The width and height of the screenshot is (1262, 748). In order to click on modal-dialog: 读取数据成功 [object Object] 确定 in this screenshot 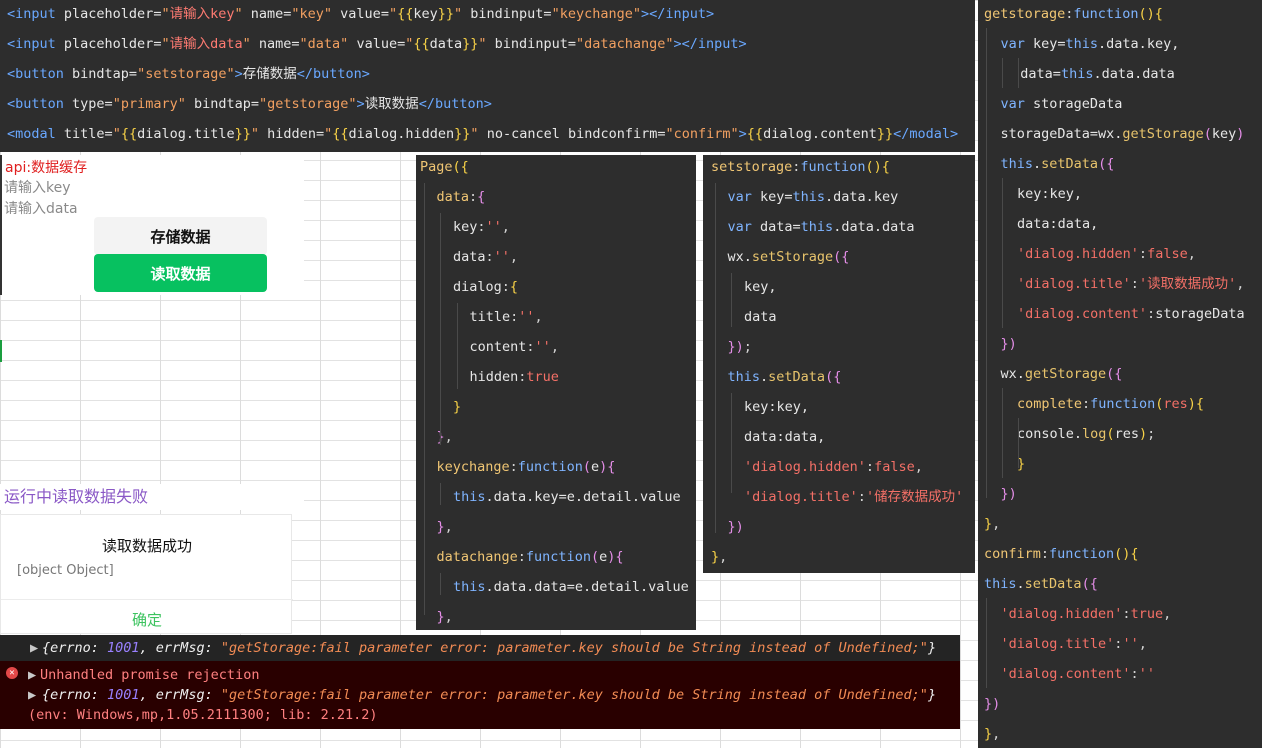, I will do `click(146, 574)`.